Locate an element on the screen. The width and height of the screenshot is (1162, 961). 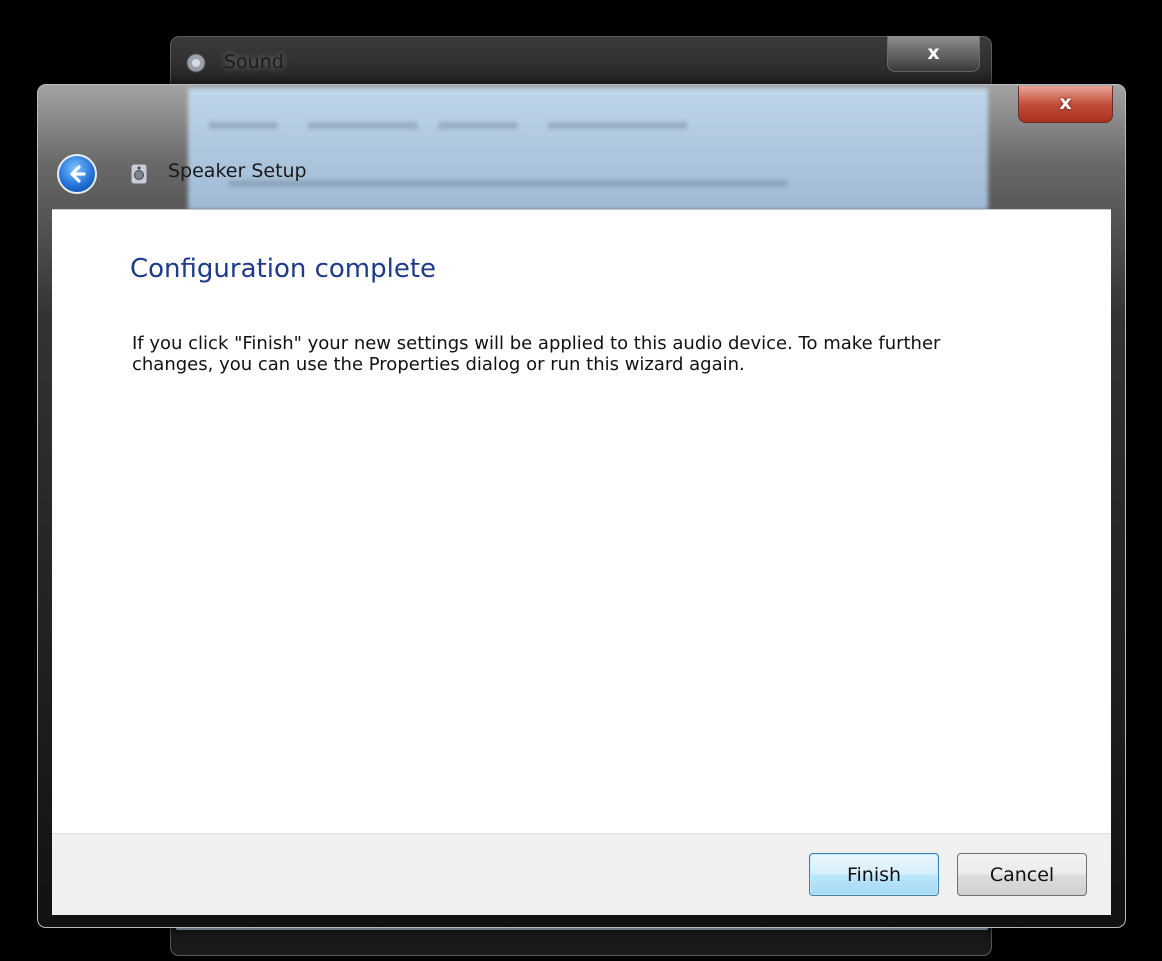
sound-window-title: Sound is located at coordinates (254, 62).